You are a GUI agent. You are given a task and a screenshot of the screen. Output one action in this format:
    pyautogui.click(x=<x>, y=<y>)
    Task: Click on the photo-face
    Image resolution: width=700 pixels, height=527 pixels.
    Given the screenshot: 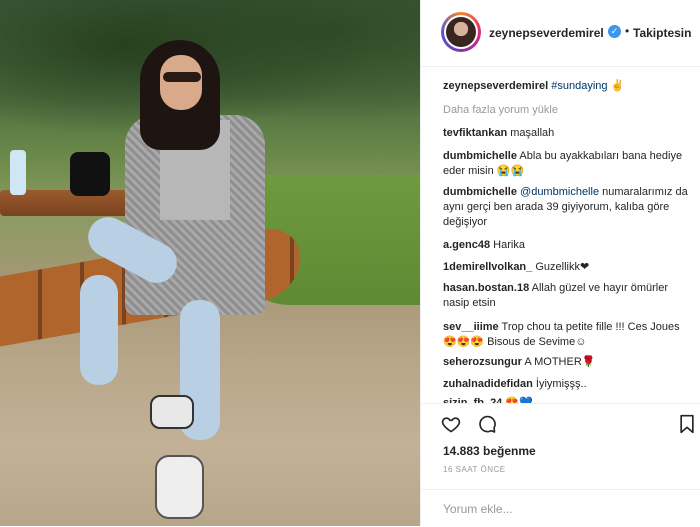 What is the action you would take?
    pyautogui.click(x=181, y=82)
    